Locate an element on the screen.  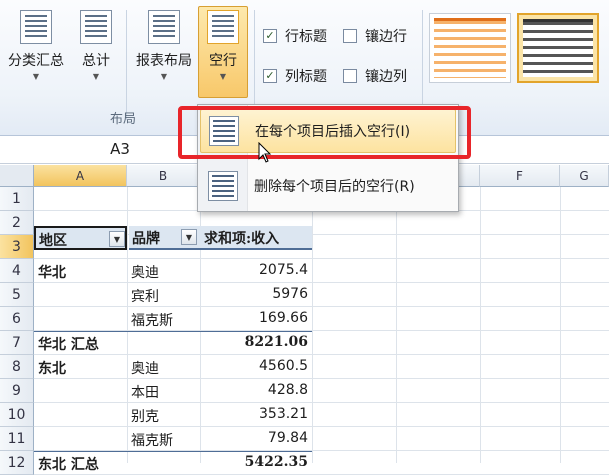
pivot-style-orange is located at coordinates (470, 48).